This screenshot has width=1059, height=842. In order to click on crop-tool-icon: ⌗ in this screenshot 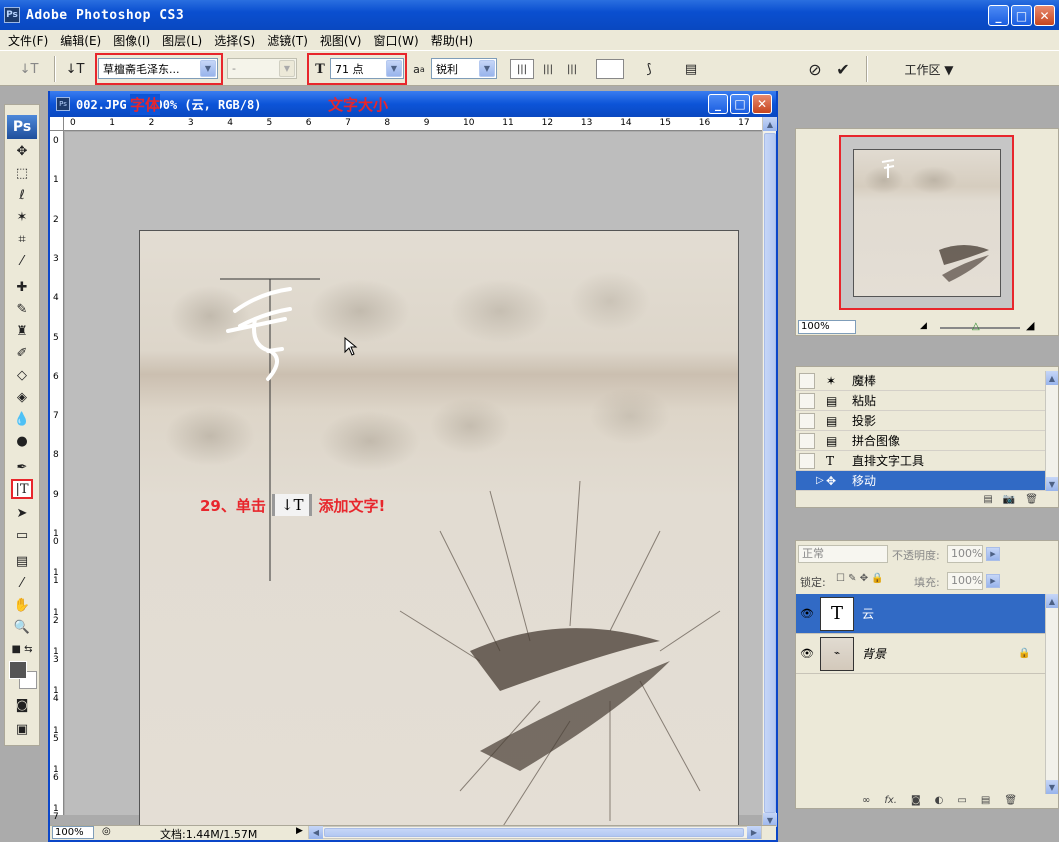, I will do `click(22, 239)`.